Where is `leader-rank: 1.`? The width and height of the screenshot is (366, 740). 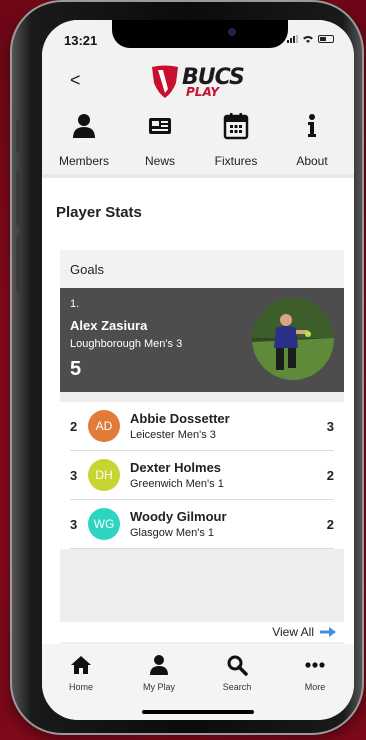 leader-rank: 1. is located at coordinates (75, 304).